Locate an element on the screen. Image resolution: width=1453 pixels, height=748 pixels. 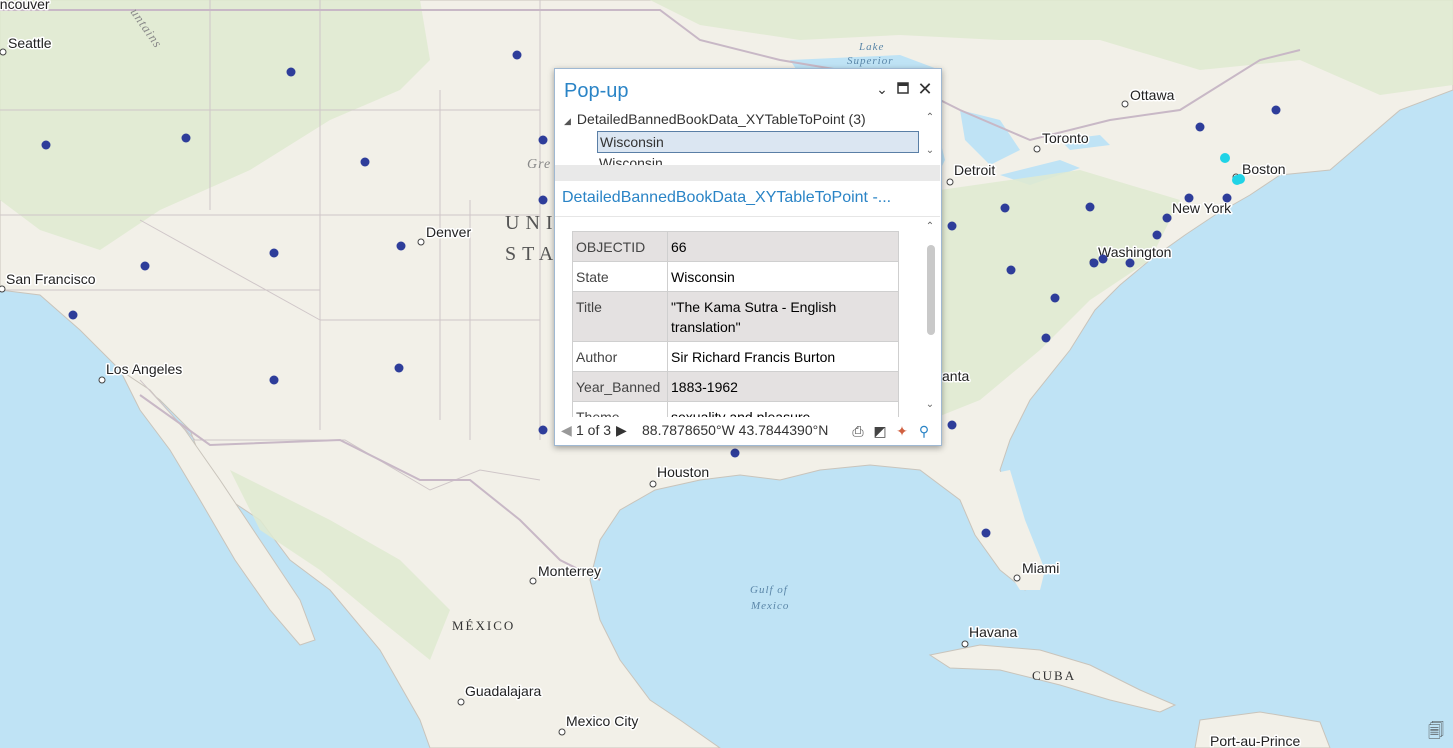
attr-key: Theme is located at coordinates (620, 409).